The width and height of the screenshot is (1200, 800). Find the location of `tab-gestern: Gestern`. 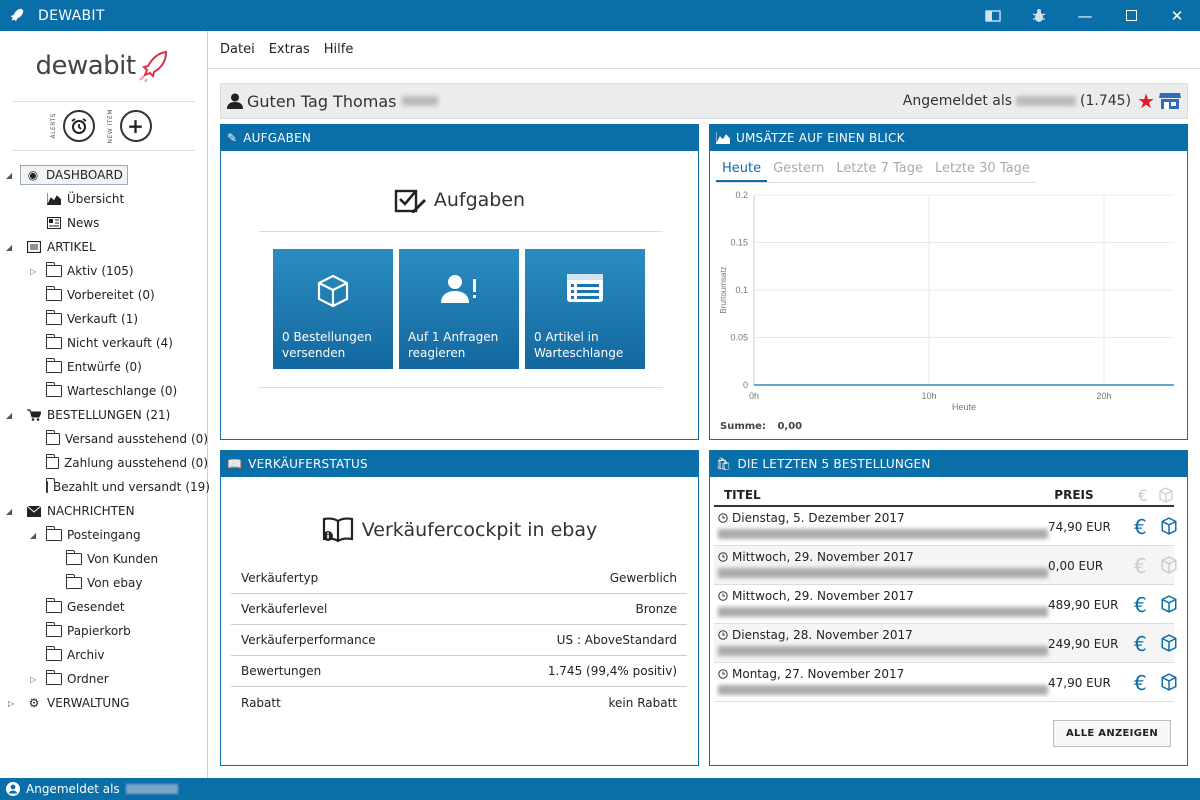

tab-gestern: Gestern is located at coordinates (798, 170).